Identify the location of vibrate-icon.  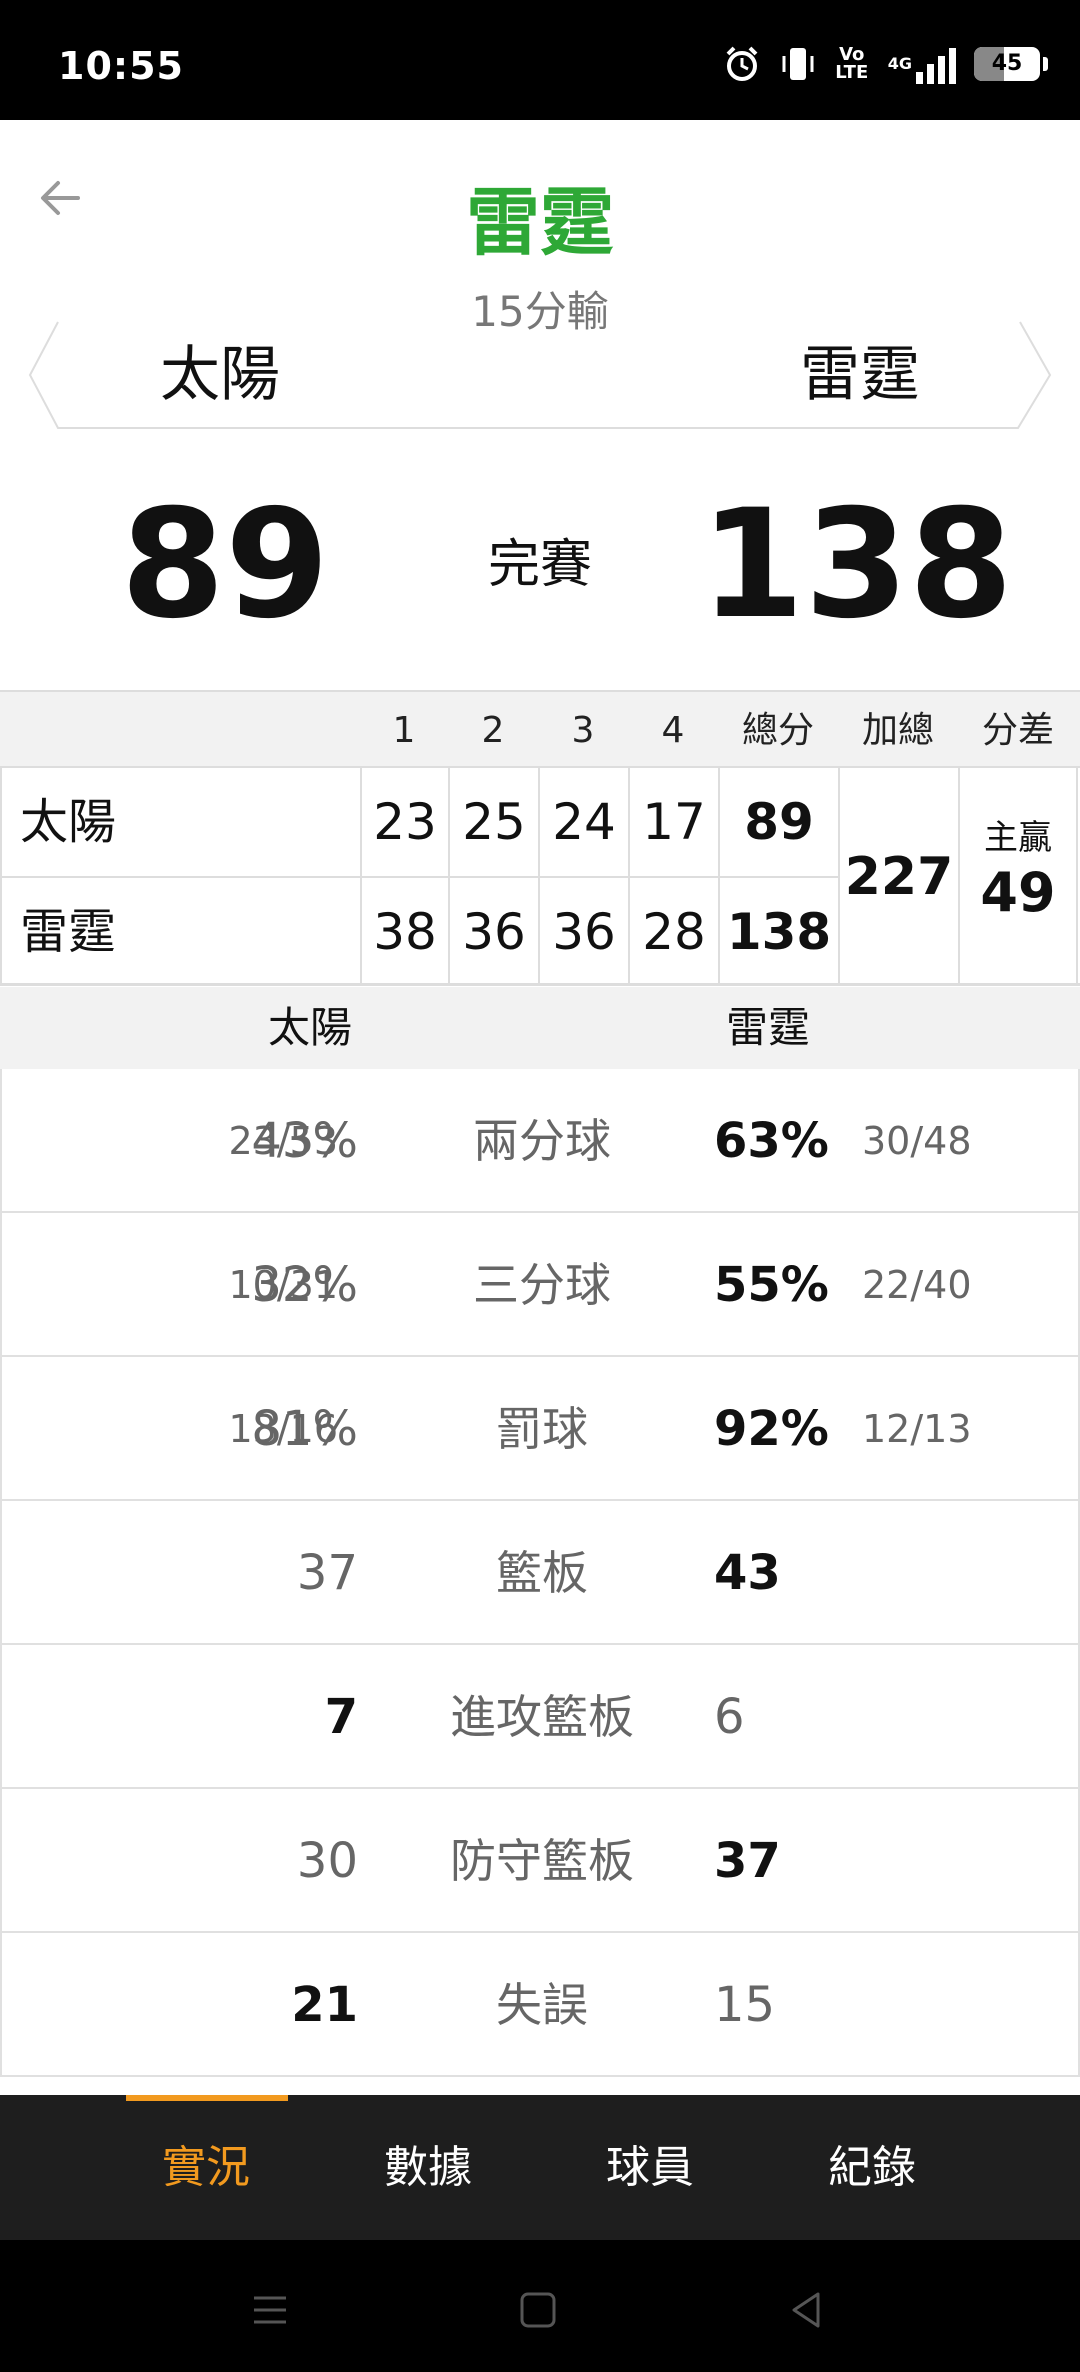
(798, 64).